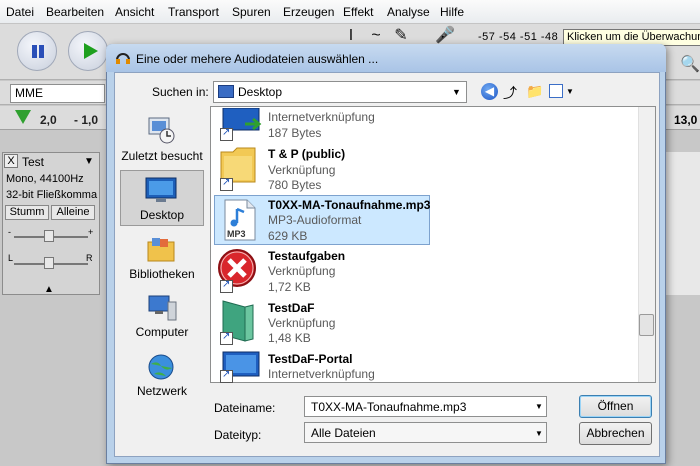 The image size is (700, 466). What do you see at coordinates (288, 236) in the screenshot?
I see `file-size: 629 KB` at bounding box center [288, 236].